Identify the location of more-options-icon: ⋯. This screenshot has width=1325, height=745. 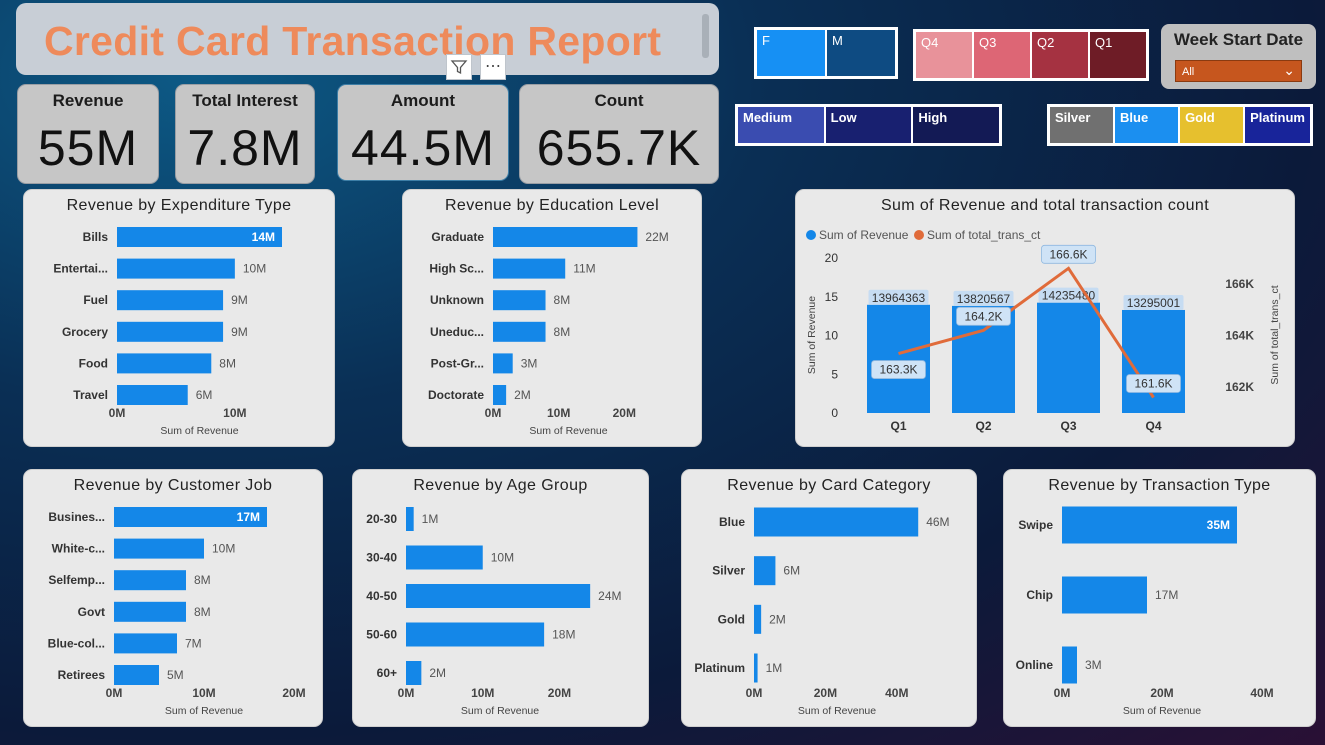
(493, 67).